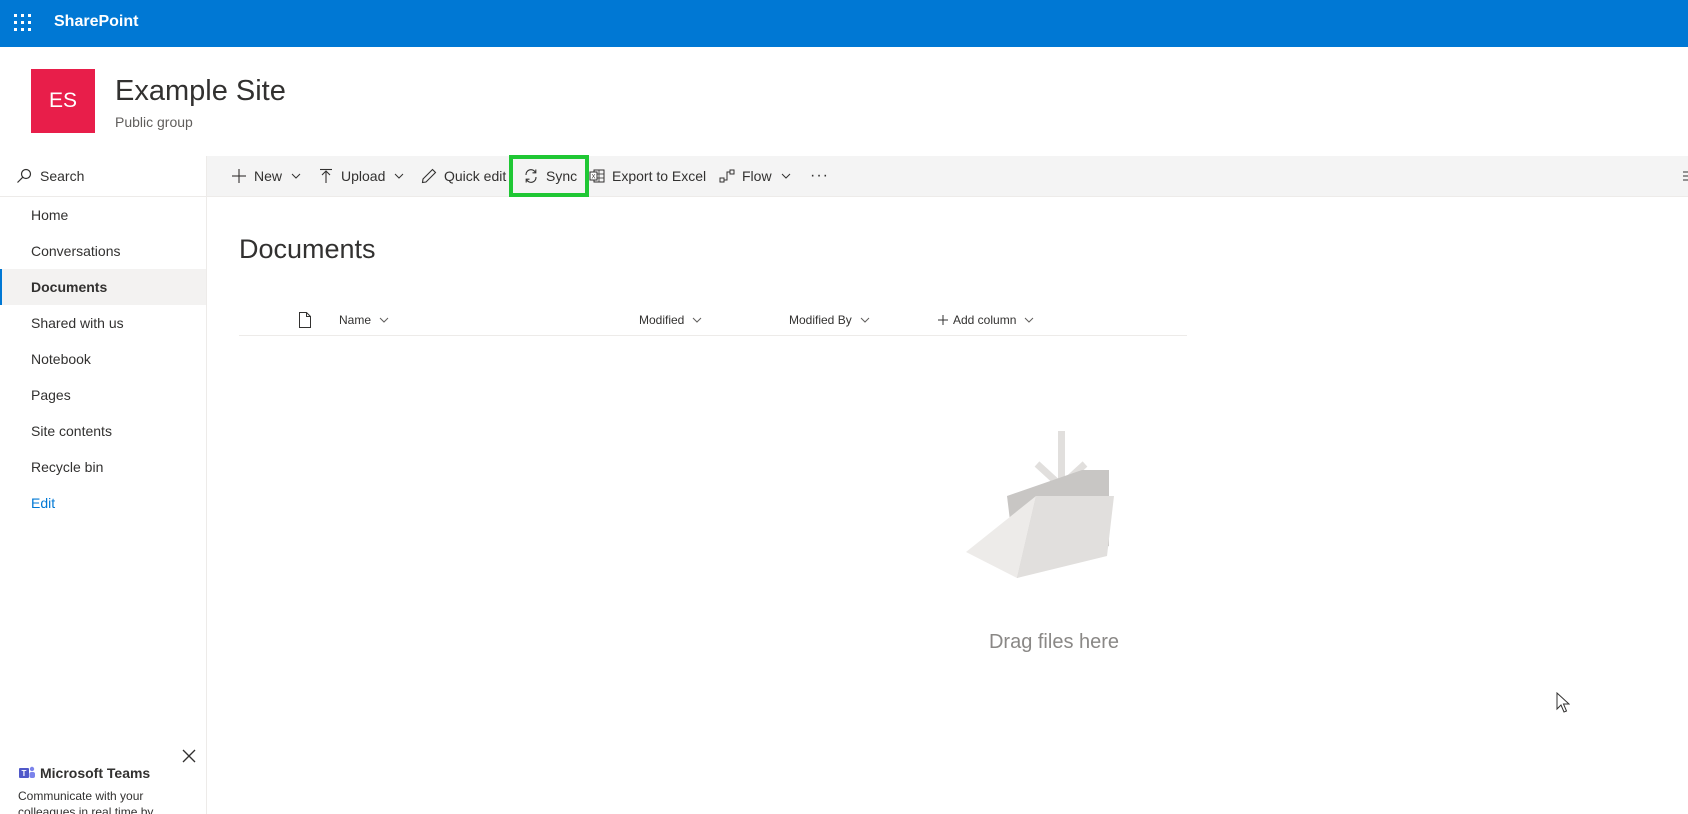 The image size is (1688, 814). I want to click on column-name: Name, so click(364, 320).